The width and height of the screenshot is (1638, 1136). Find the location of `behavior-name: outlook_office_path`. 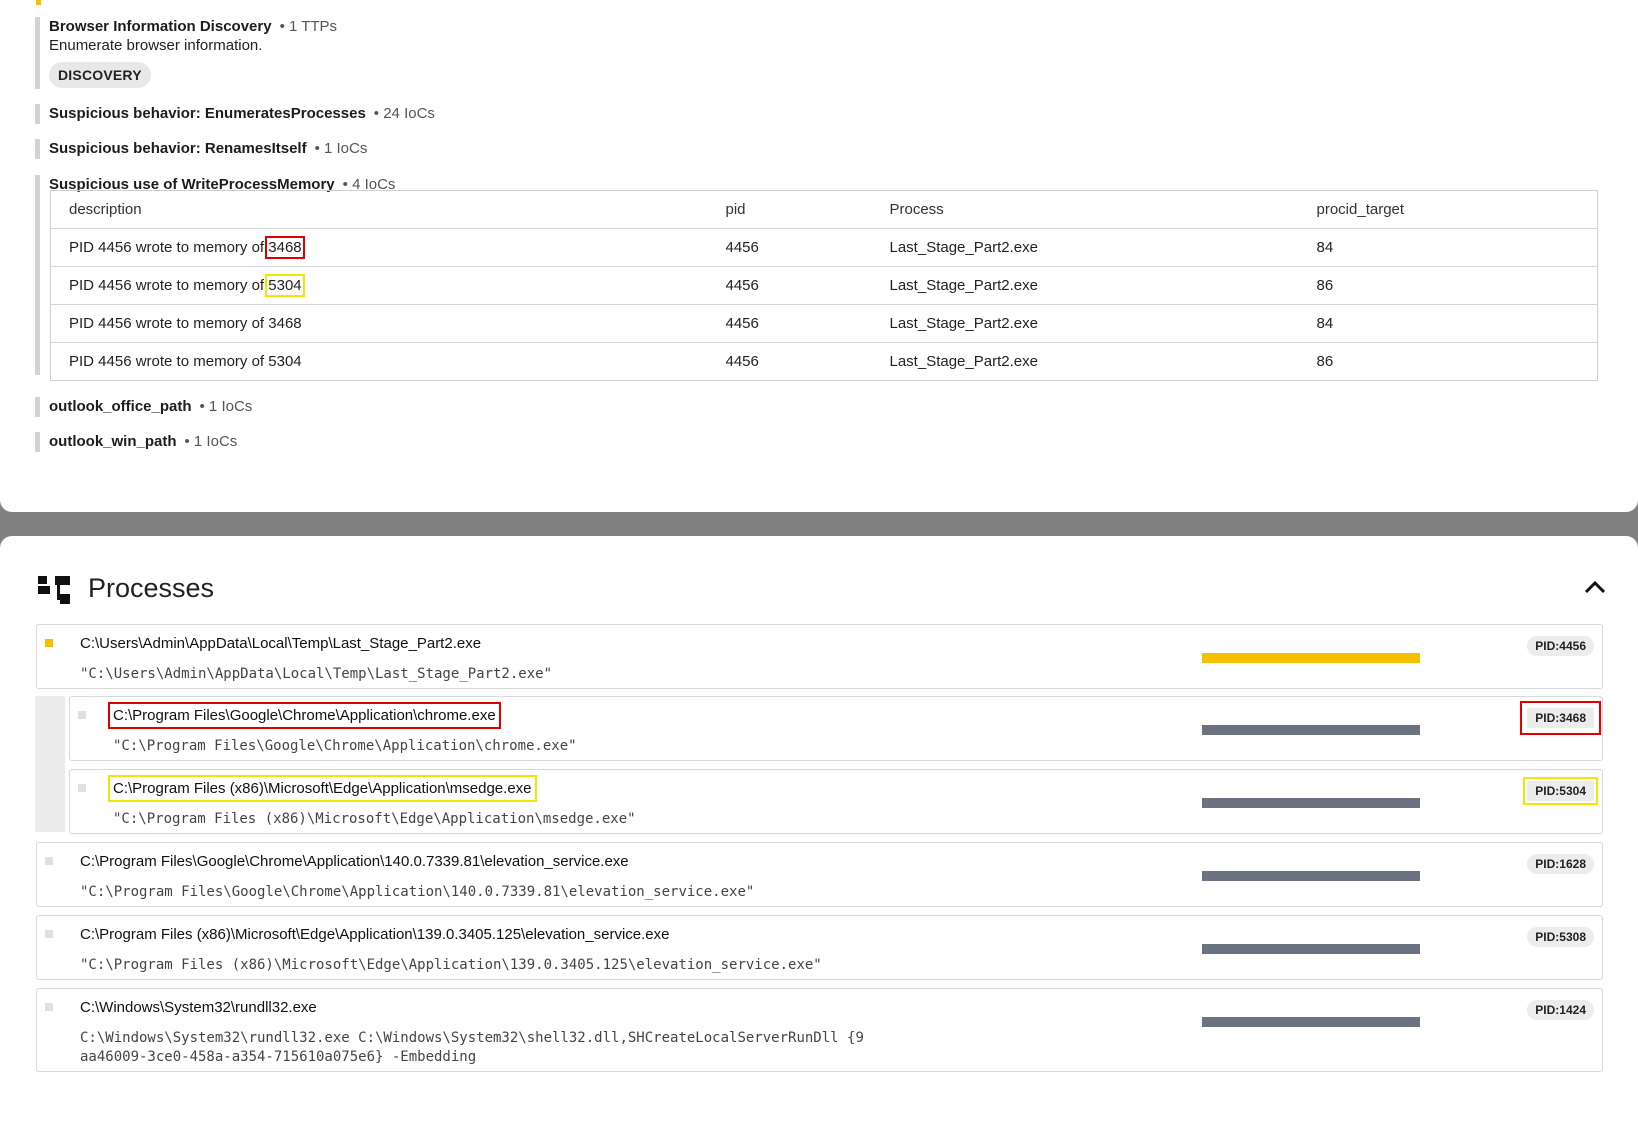

behavior-name: outlook_office_path is located at coordinates (120, 406).